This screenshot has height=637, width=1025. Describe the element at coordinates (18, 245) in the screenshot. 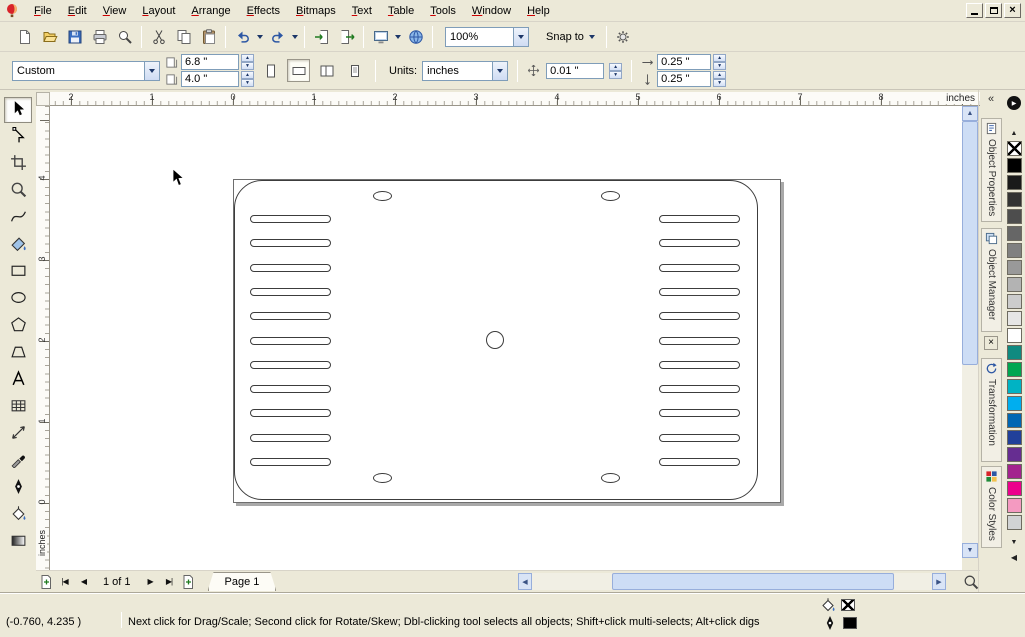

I see `smart-fill-tool` at that location.